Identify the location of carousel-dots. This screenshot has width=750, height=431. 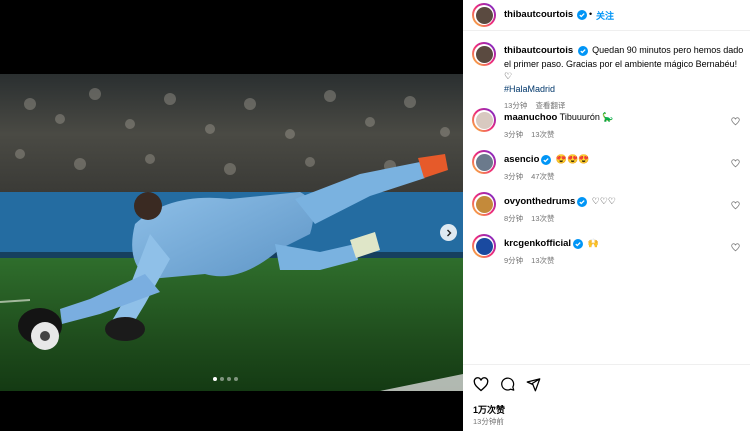
(225, 379).